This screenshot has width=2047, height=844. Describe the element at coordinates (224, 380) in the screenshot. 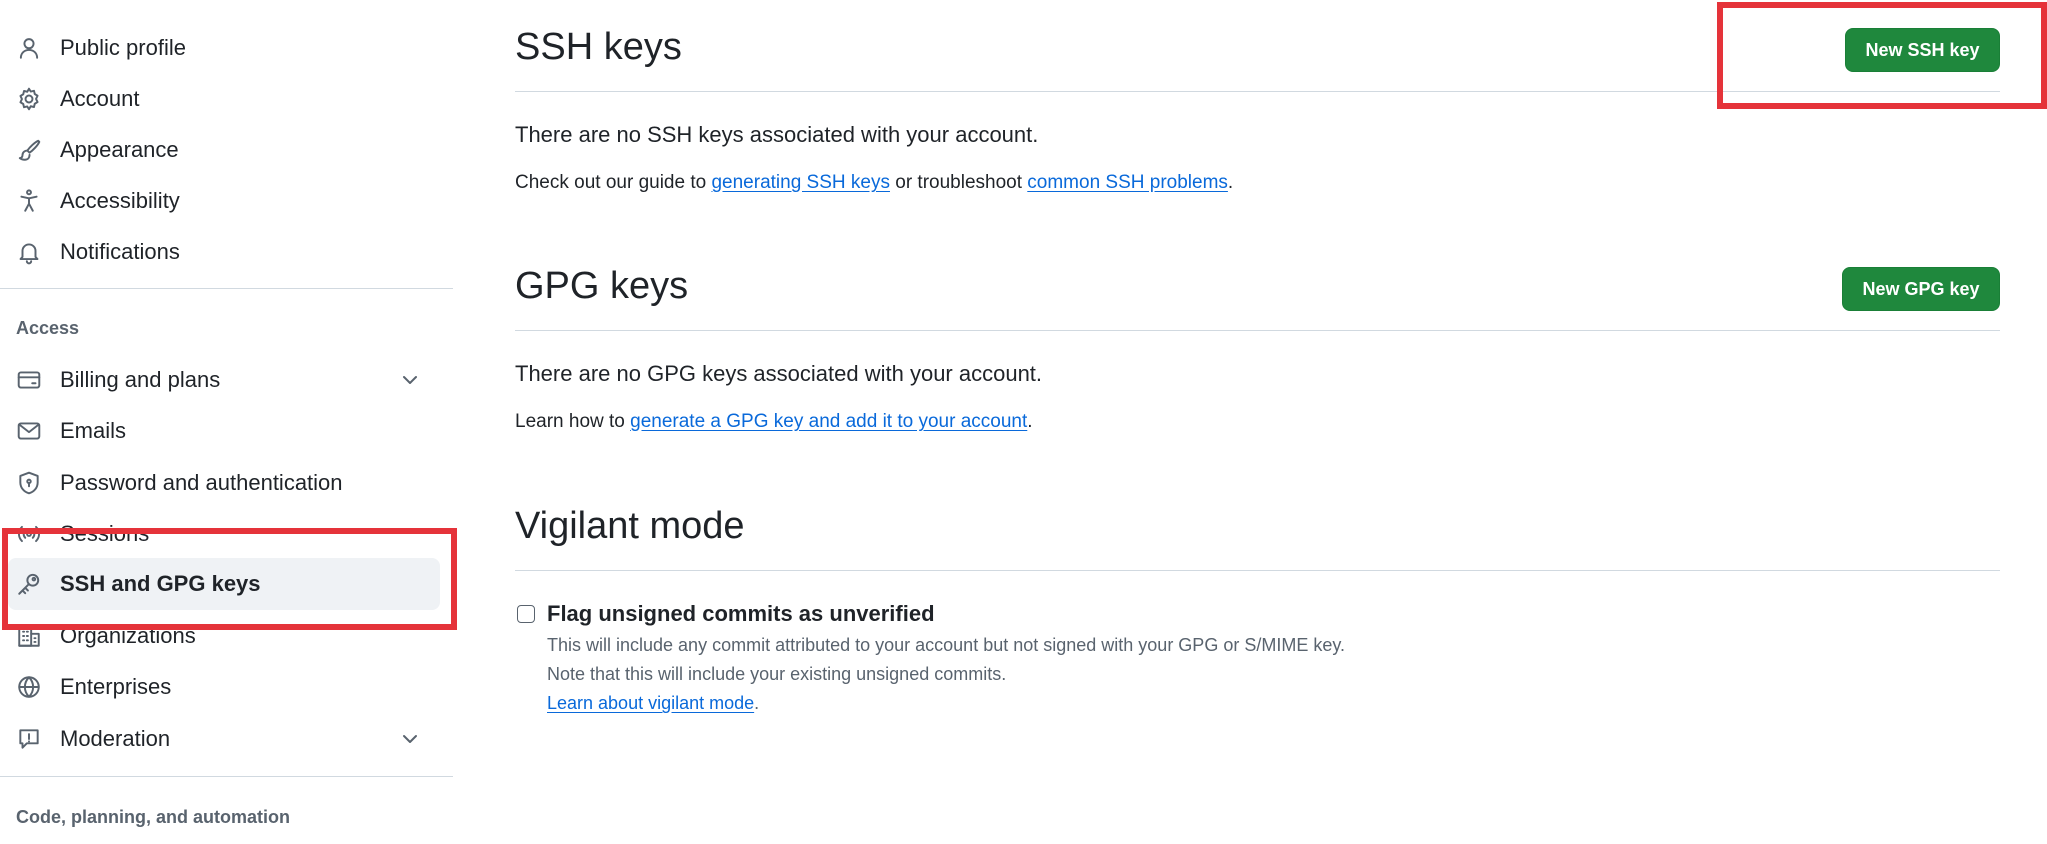

I see `sidebar-item-billing: Billing and plans` at that location.